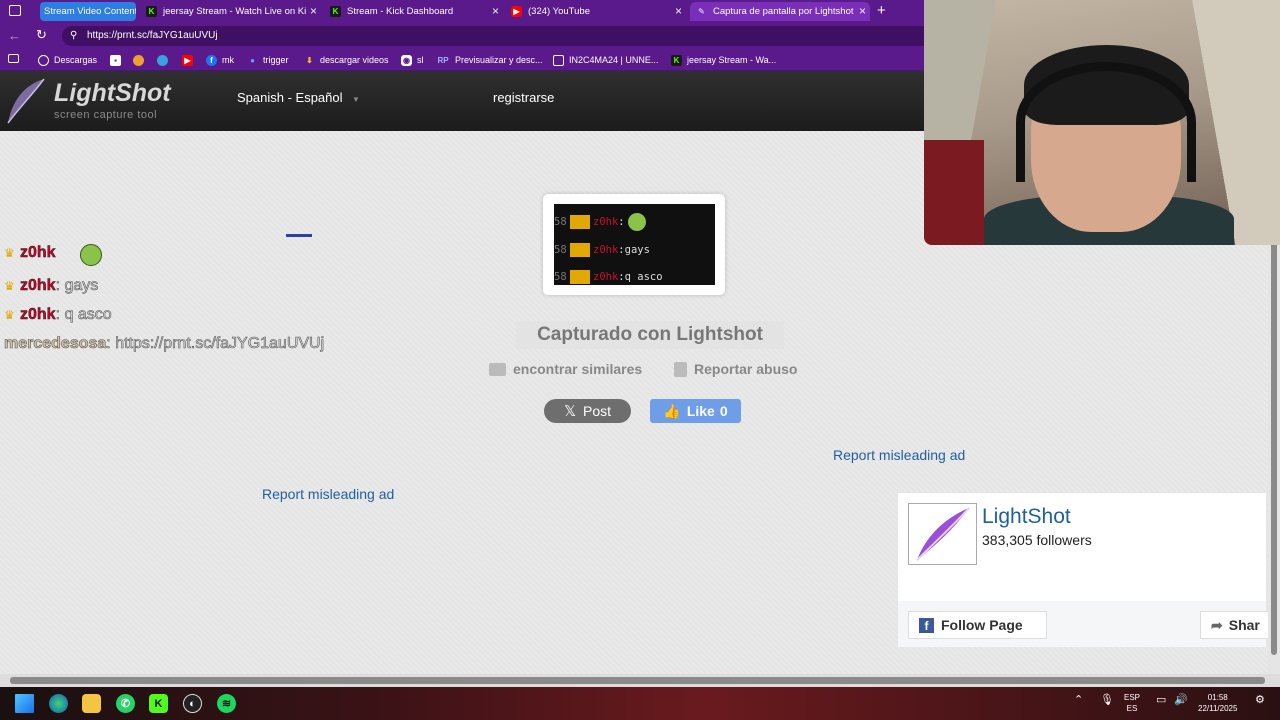 This screenshot has width=1280, height=720. I want to click on follow-page-label: Follow Page, so click(982, 625).